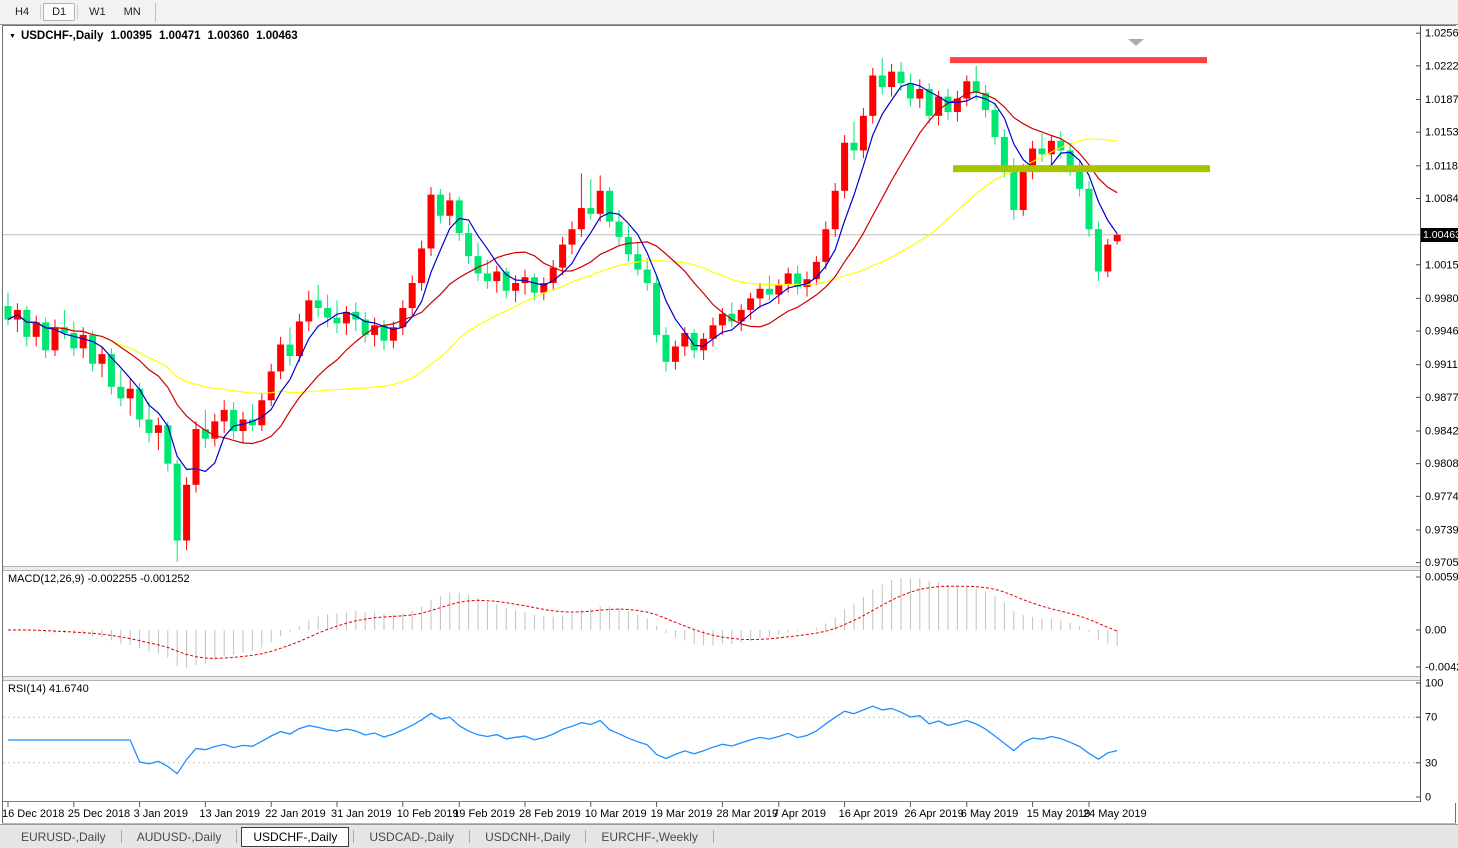  Describe the element at coordinates (989, 814) in the screenshot. I see `date-tick-label: 6 May 2019` at that location.